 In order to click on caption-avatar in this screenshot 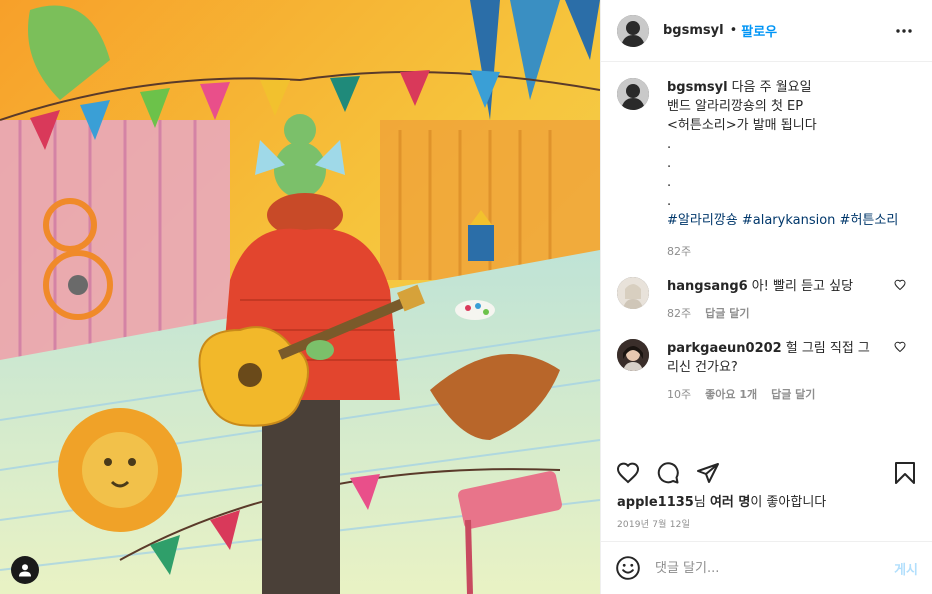, I will do `click(633, 94)`.